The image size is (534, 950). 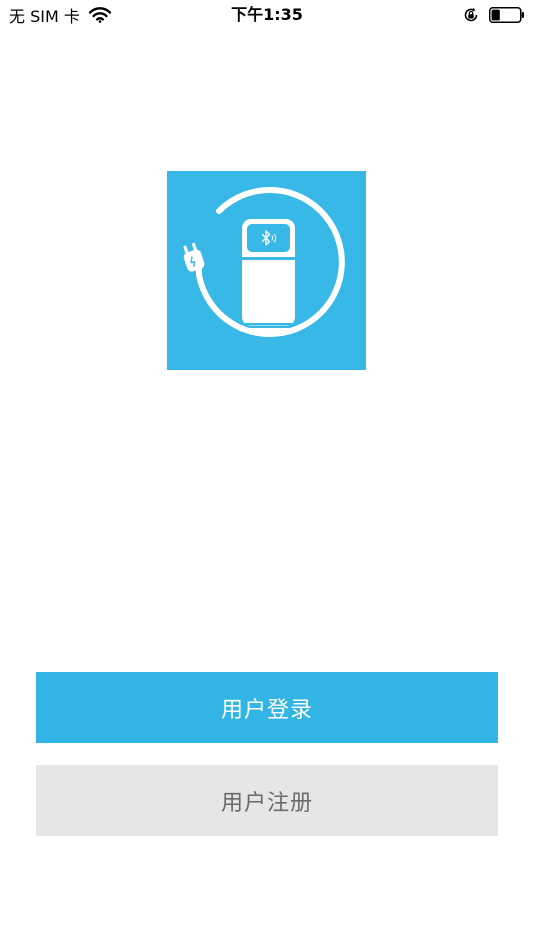 I want to click on app-logo, so click(x=266, y=270).